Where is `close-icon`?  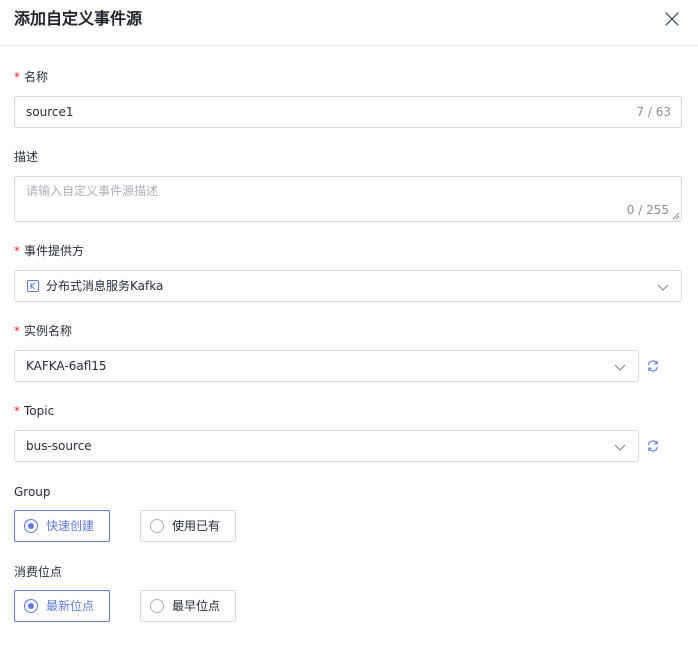
close-icon is located at coordinates (672, 19).